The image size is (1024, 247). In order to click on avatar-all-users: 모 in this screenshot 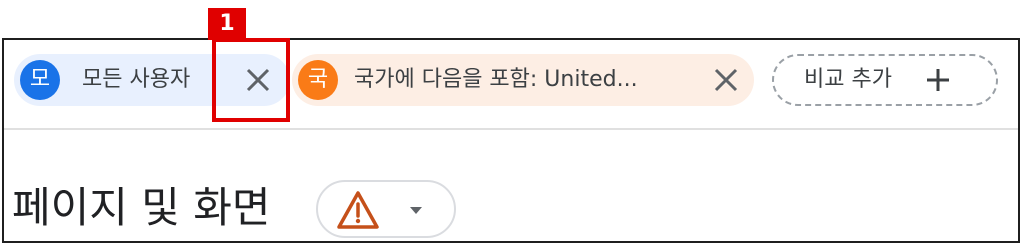, I will do `click(40, 80)`.